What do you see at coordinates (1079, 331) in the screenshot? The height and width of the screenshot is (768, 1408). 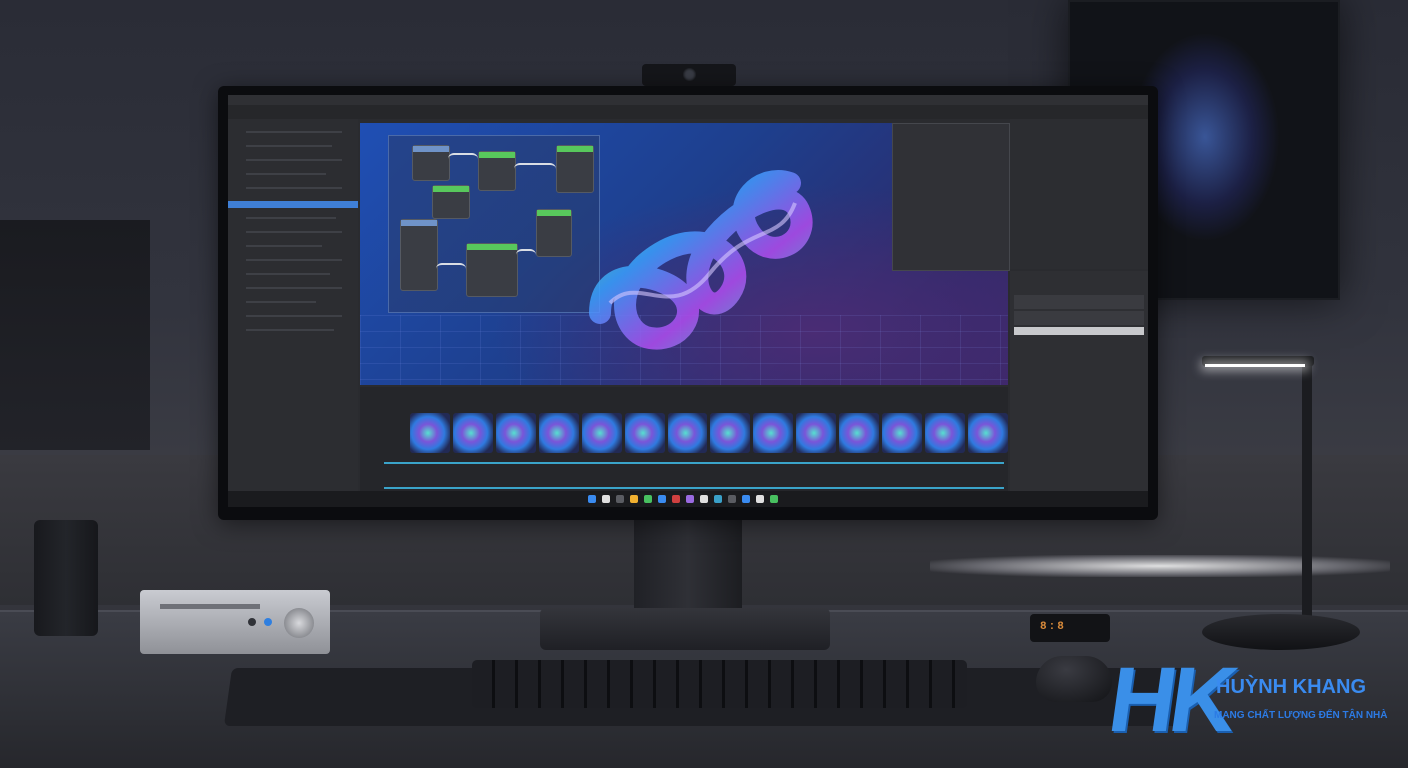 I see `selected-property` at bounding box center [1079, 331].